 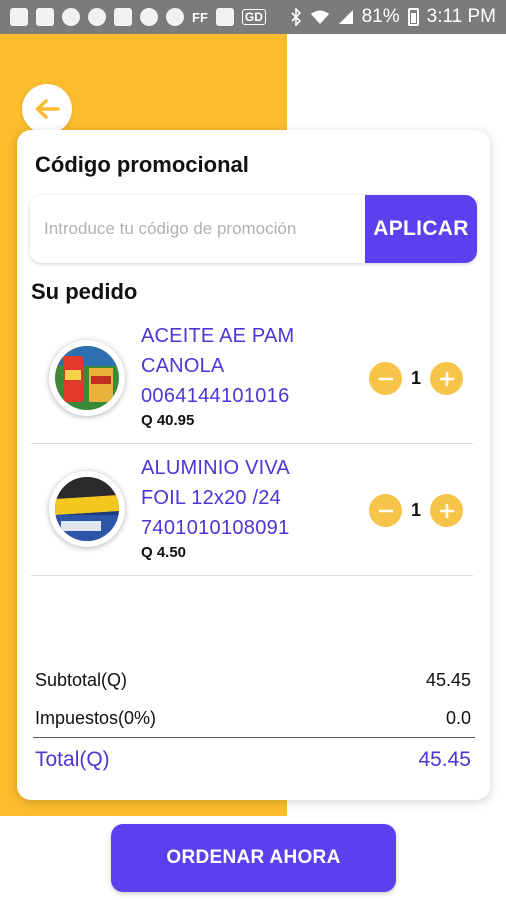 I want to click on clock: 3:11 PM, so click(x=461, y=16).